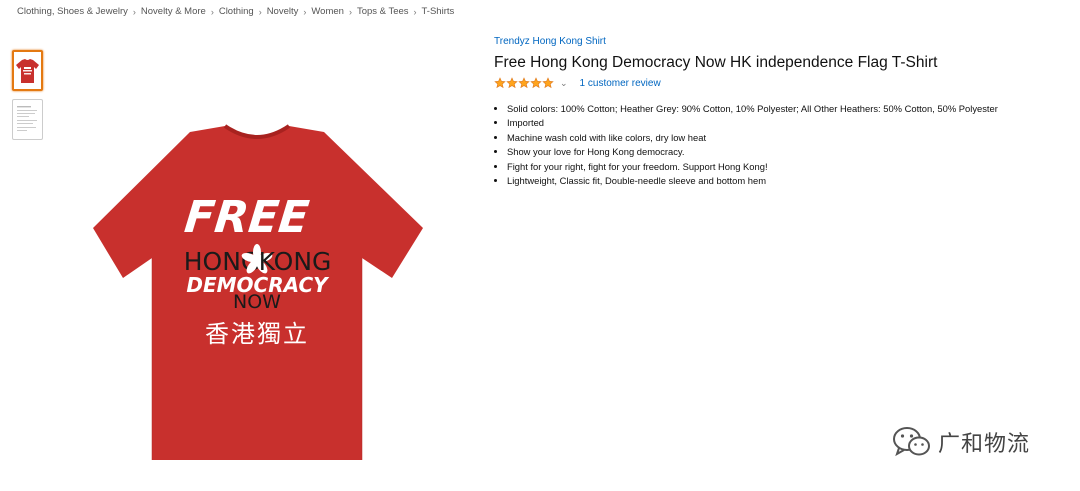  I want to click on print-now: NOW, so click(257, 302).